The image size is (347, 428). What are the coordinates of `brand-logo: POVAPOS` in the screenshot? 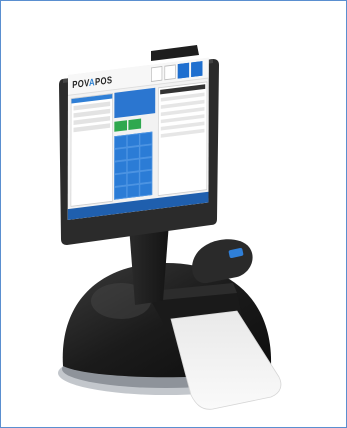 It's located at (92, 82).